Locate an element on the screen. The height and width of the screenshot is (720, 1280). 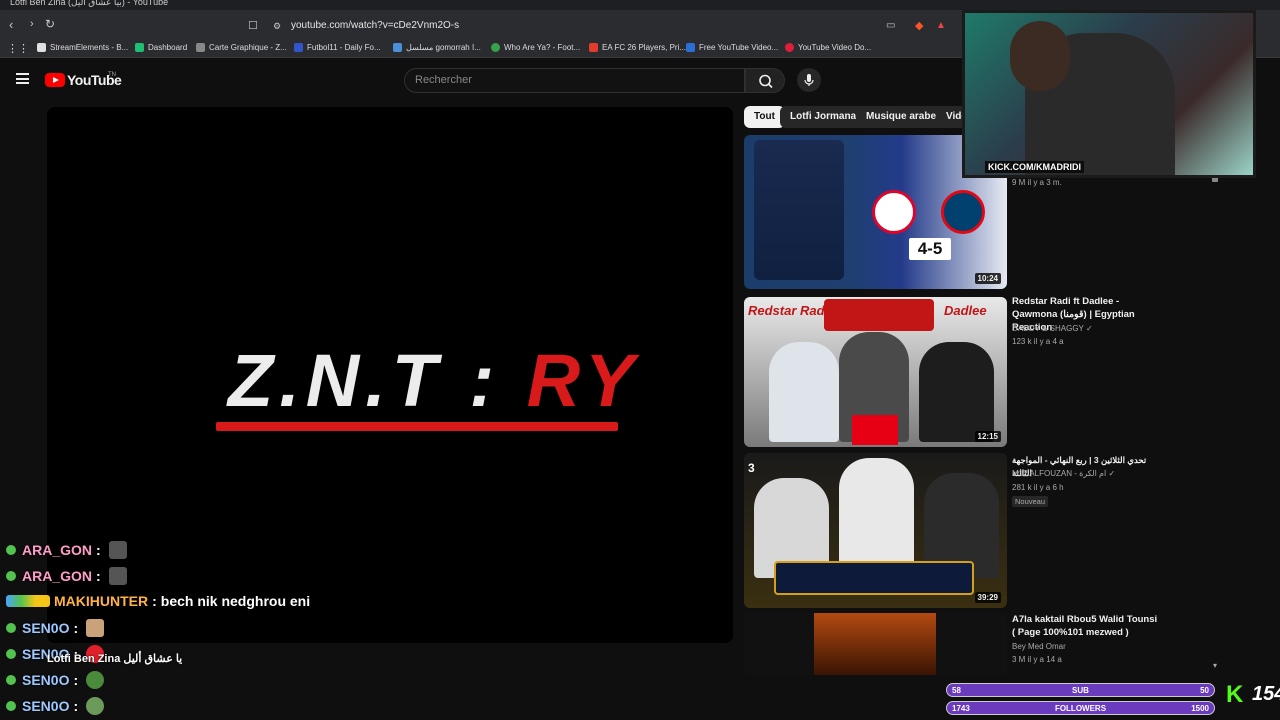
chip-all: Tout is located at coordinates (764, 117).